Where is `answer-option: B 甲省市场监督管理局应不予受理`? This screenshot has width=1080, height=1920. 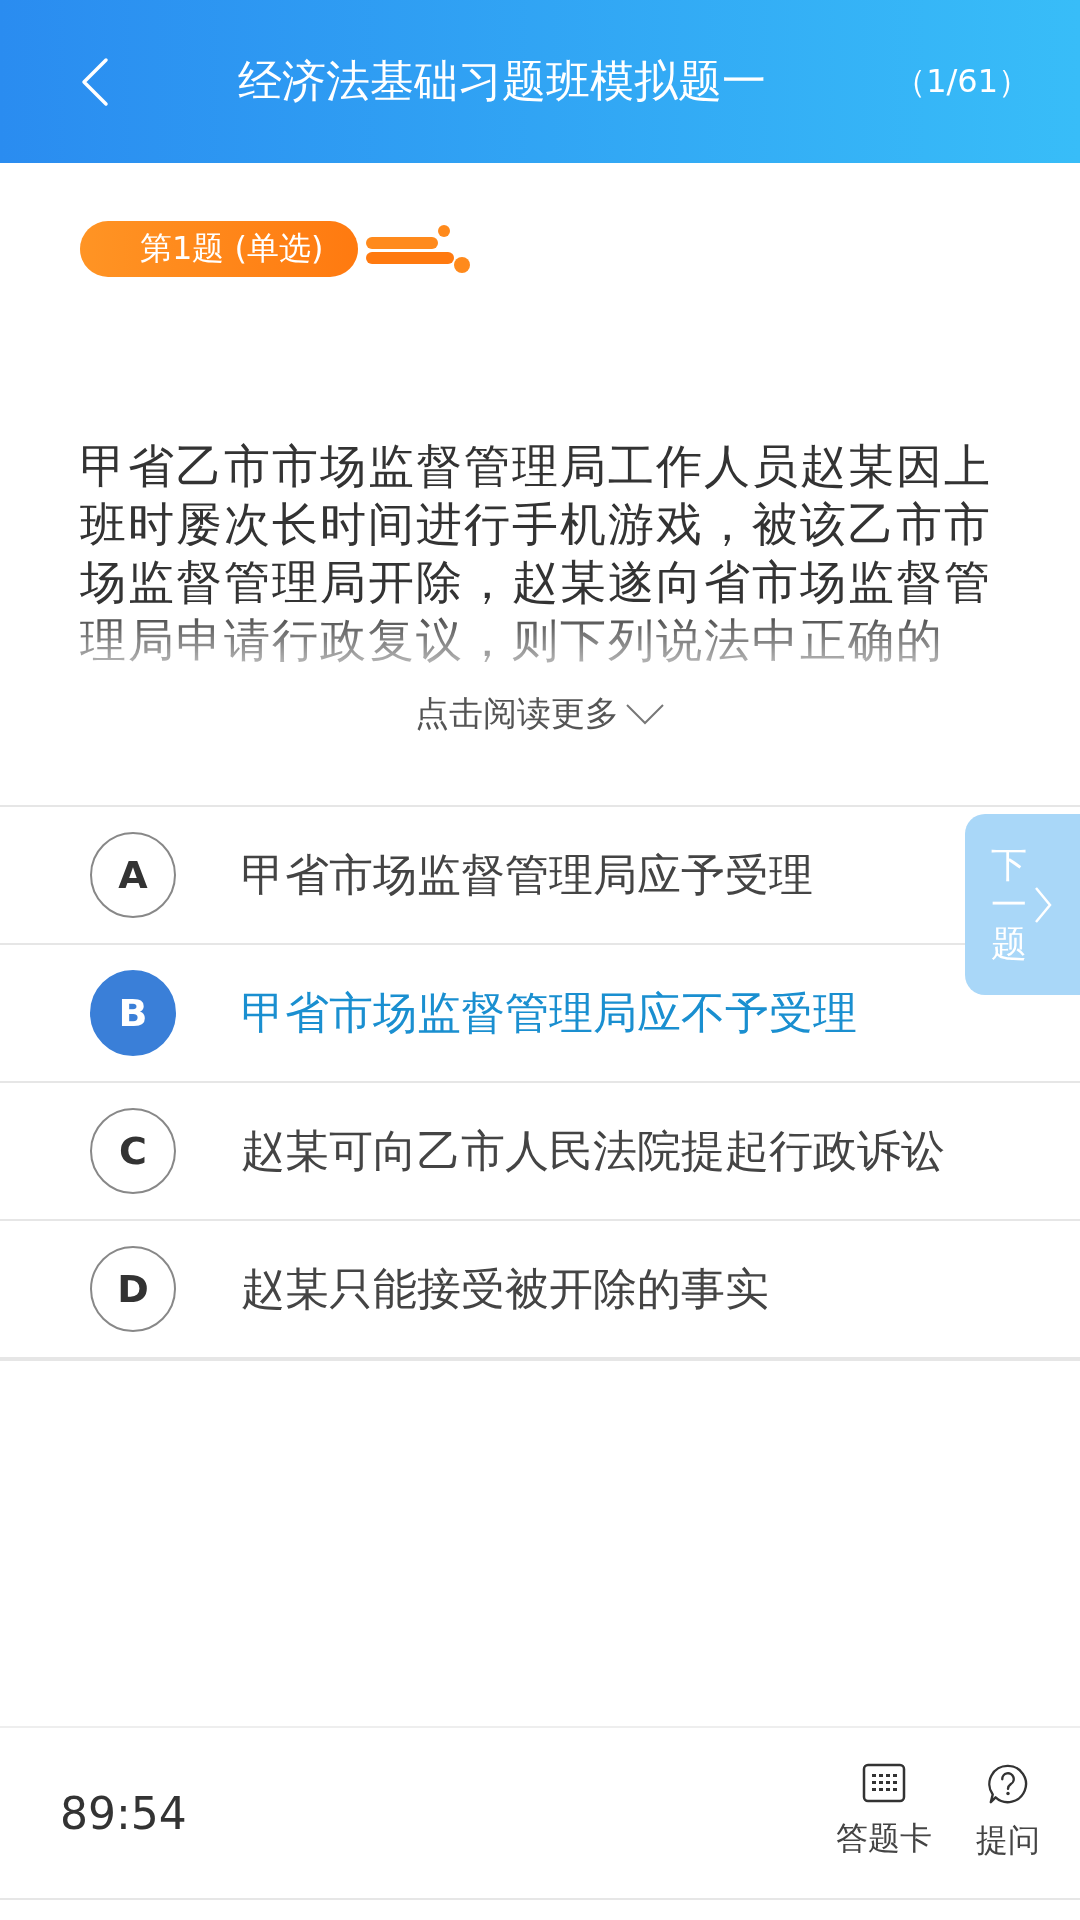
answer-option: B 甲省市场监督管理局应不予受理 is located at coordinates (480, 1013).